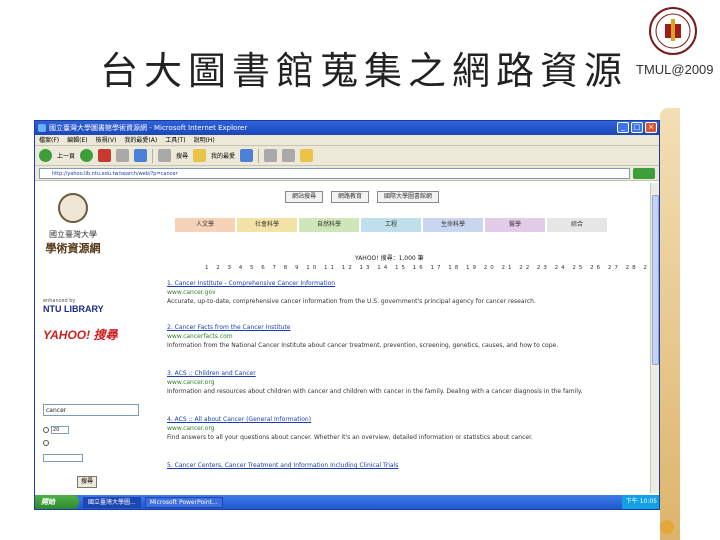 The height and width of the screenshot is (540, 720). What do you see at coordinates (623, 127) in the screenshot?
I see `minimize-button: _` at bounding box center [623, 127].